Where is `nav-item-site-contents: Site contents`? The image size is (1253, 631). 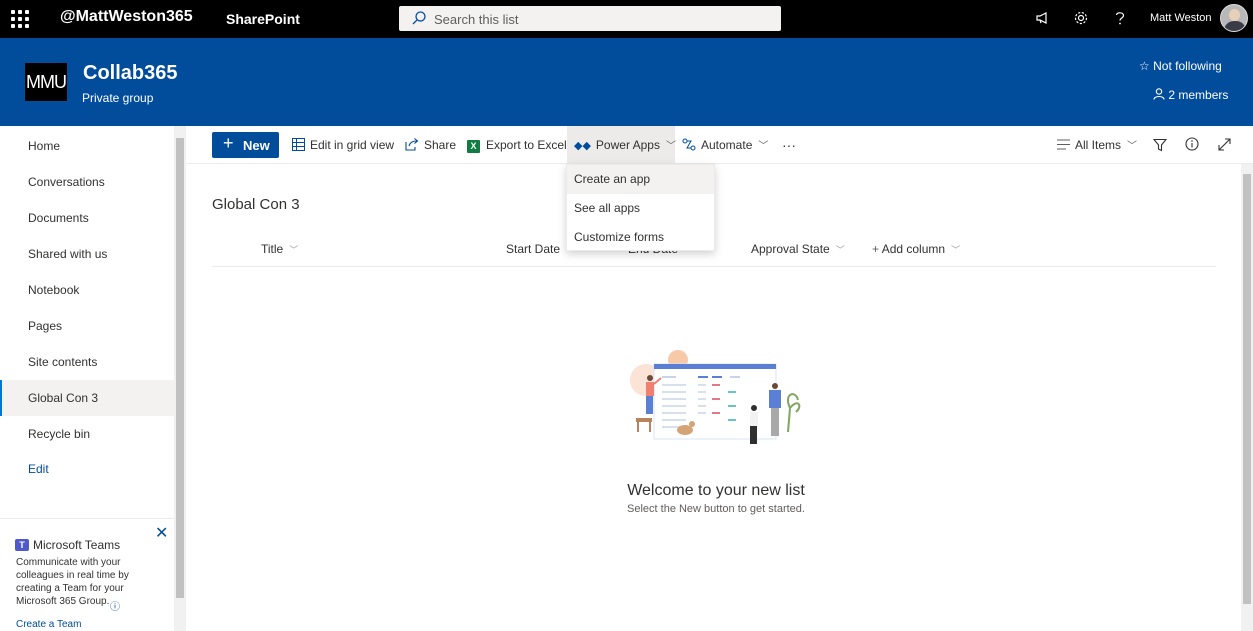 nav-item-site-contents: Site contents is located at coordinates (87, 362).